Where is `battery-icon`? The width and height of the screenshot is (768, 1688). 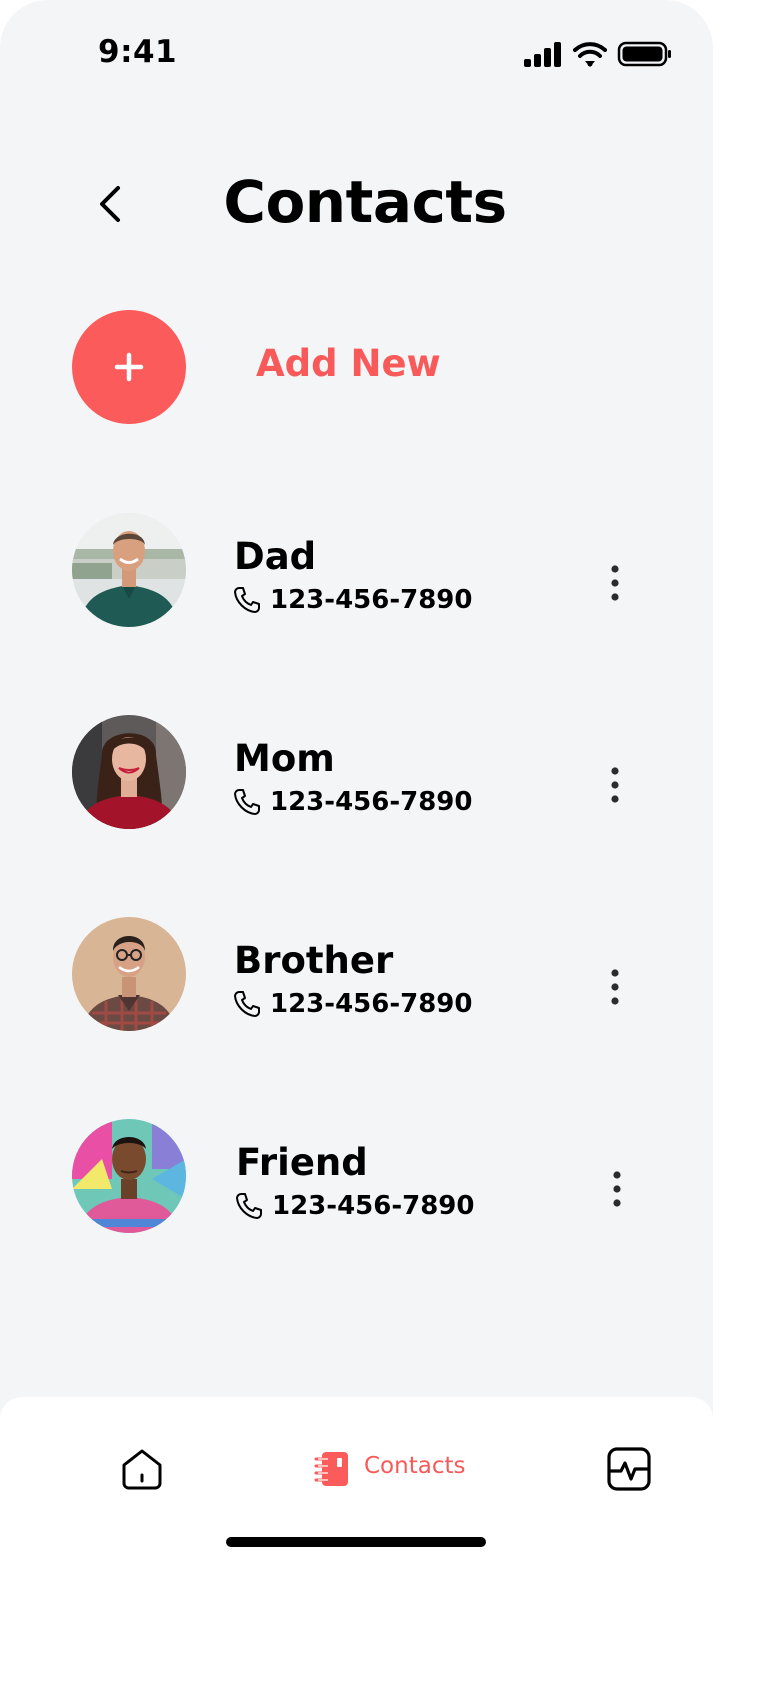
battery-icon is located at coordinates (644, 54).